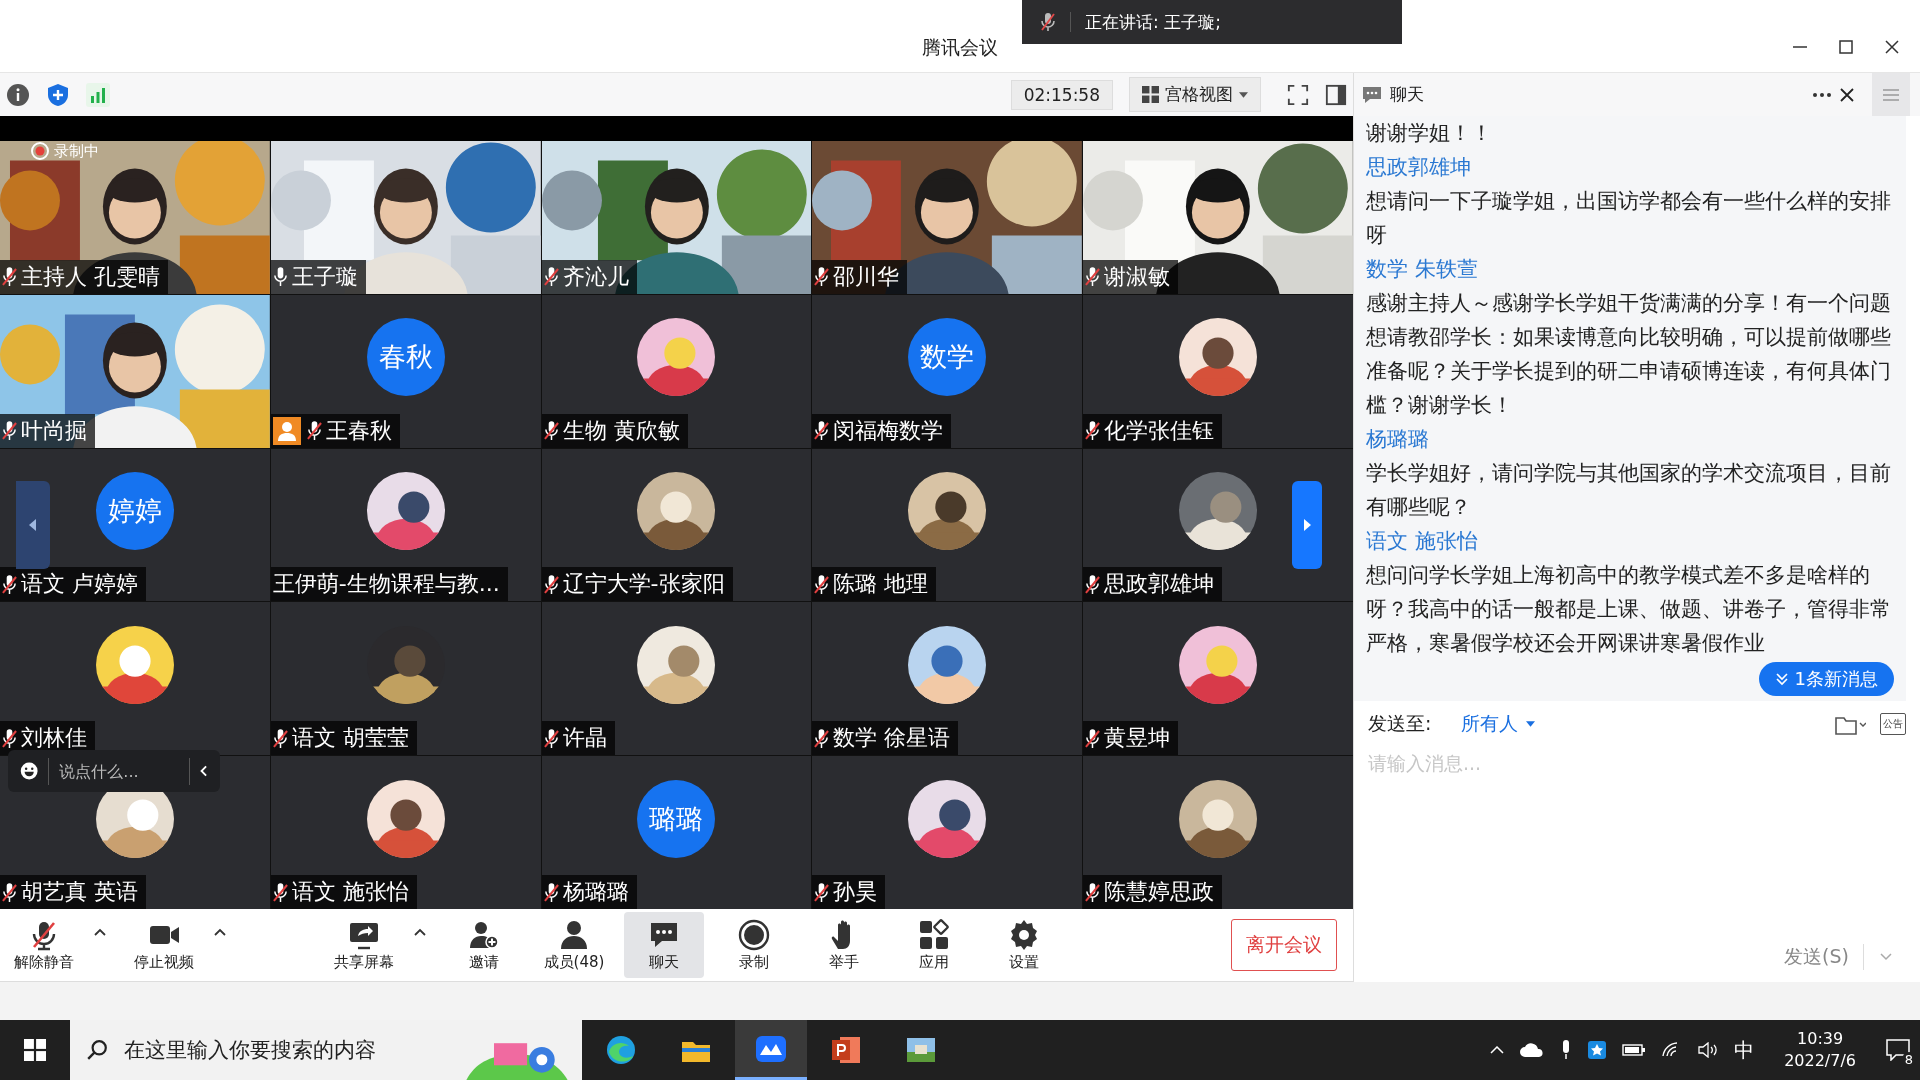 The image size is (1920, 1080). What do you see at coordinates (358, 430) in the screenshot?
I see `participant-name: 王春秋` at bounding box center [358, 430].